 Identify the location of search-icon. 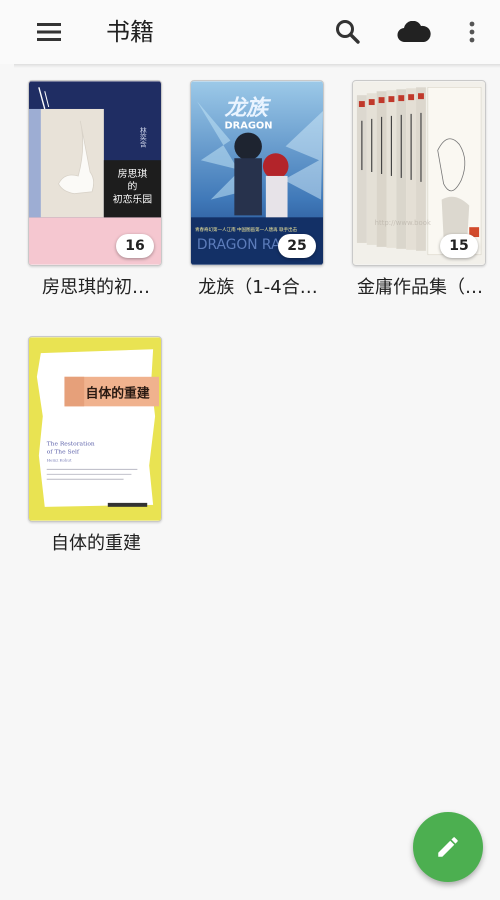
(348, 32).